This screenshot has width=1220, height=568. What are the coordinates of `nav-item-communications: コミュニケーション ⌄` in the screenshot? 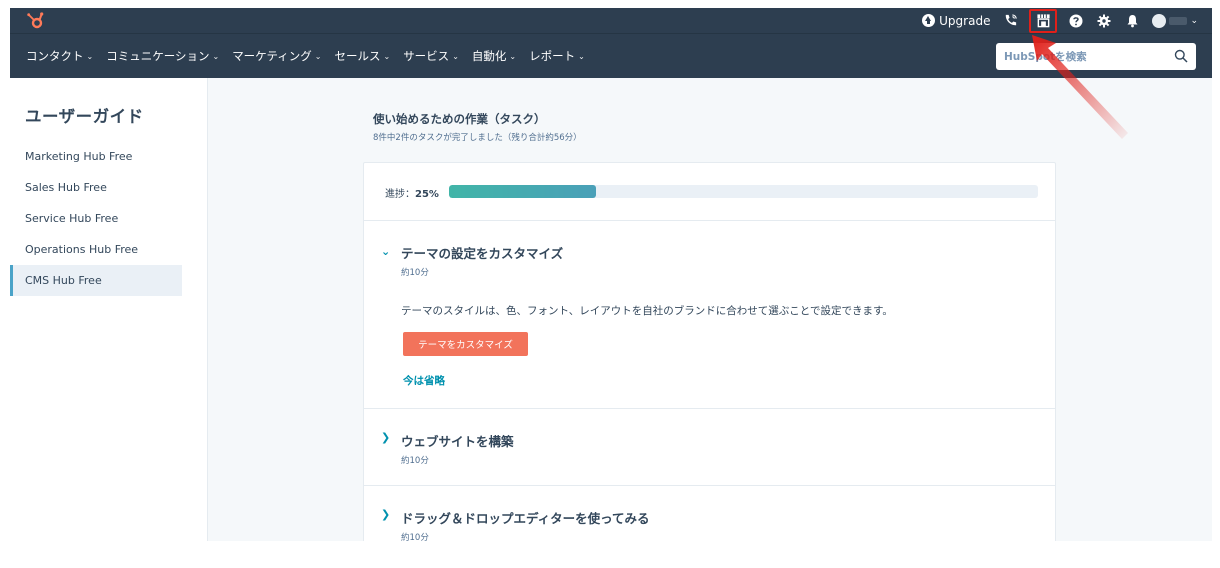 It's located at (162, 56).